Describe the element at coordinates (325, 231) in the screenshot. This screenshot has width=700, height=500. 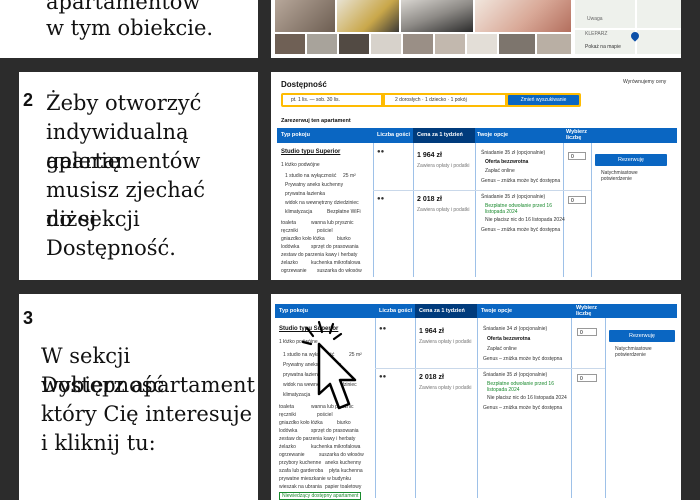
I see `amenity-4: pościel` at that location.